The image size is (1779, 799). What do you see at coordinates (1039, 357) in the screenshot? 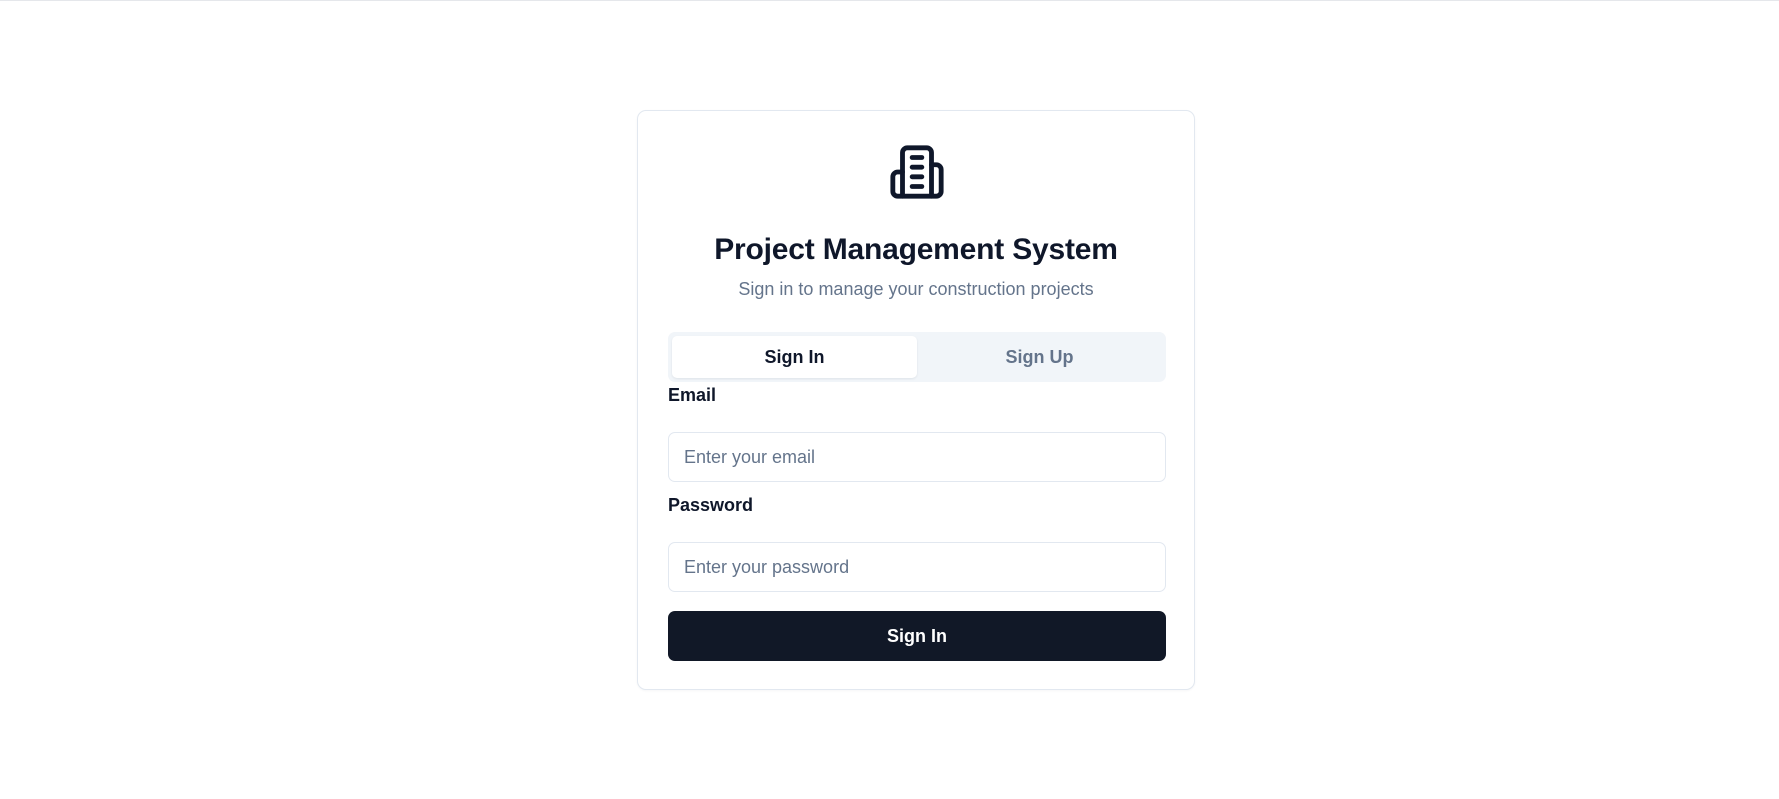
I see `tab-sign-up: Sign Up` at bounding box center [1039, 357].